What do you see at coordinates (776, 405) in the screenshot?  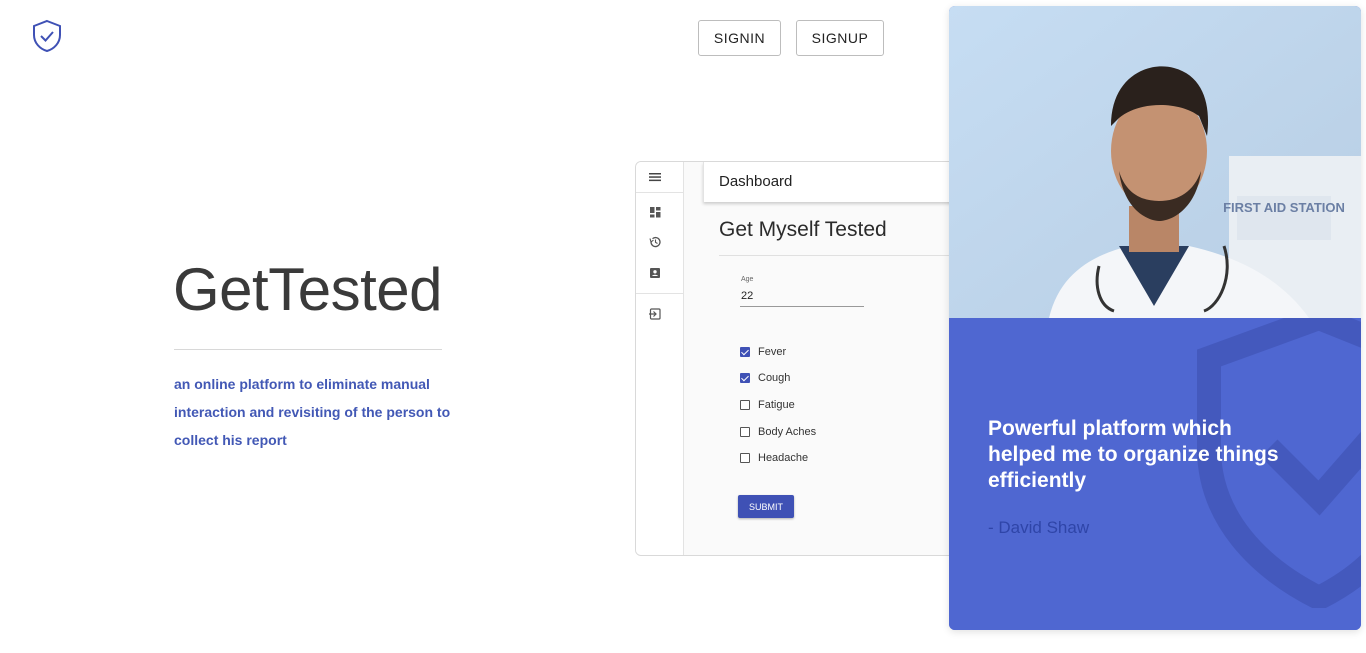 I see `checkbox-label: Fatigue` at bounding box center [776, 405].